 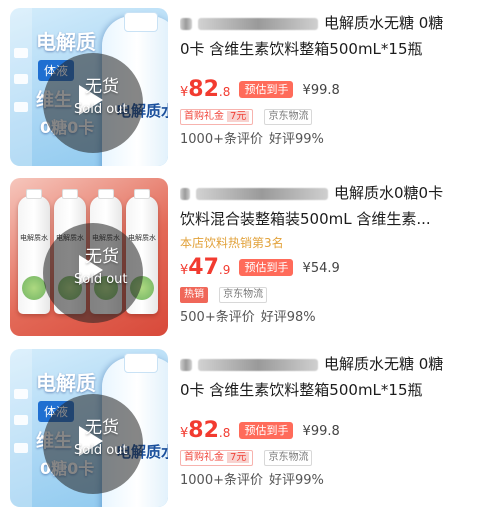 What do you see at coordinates (194, 295) in the screenshot?
I see `hot-tag: 热销` at bounding box center [194, 295].